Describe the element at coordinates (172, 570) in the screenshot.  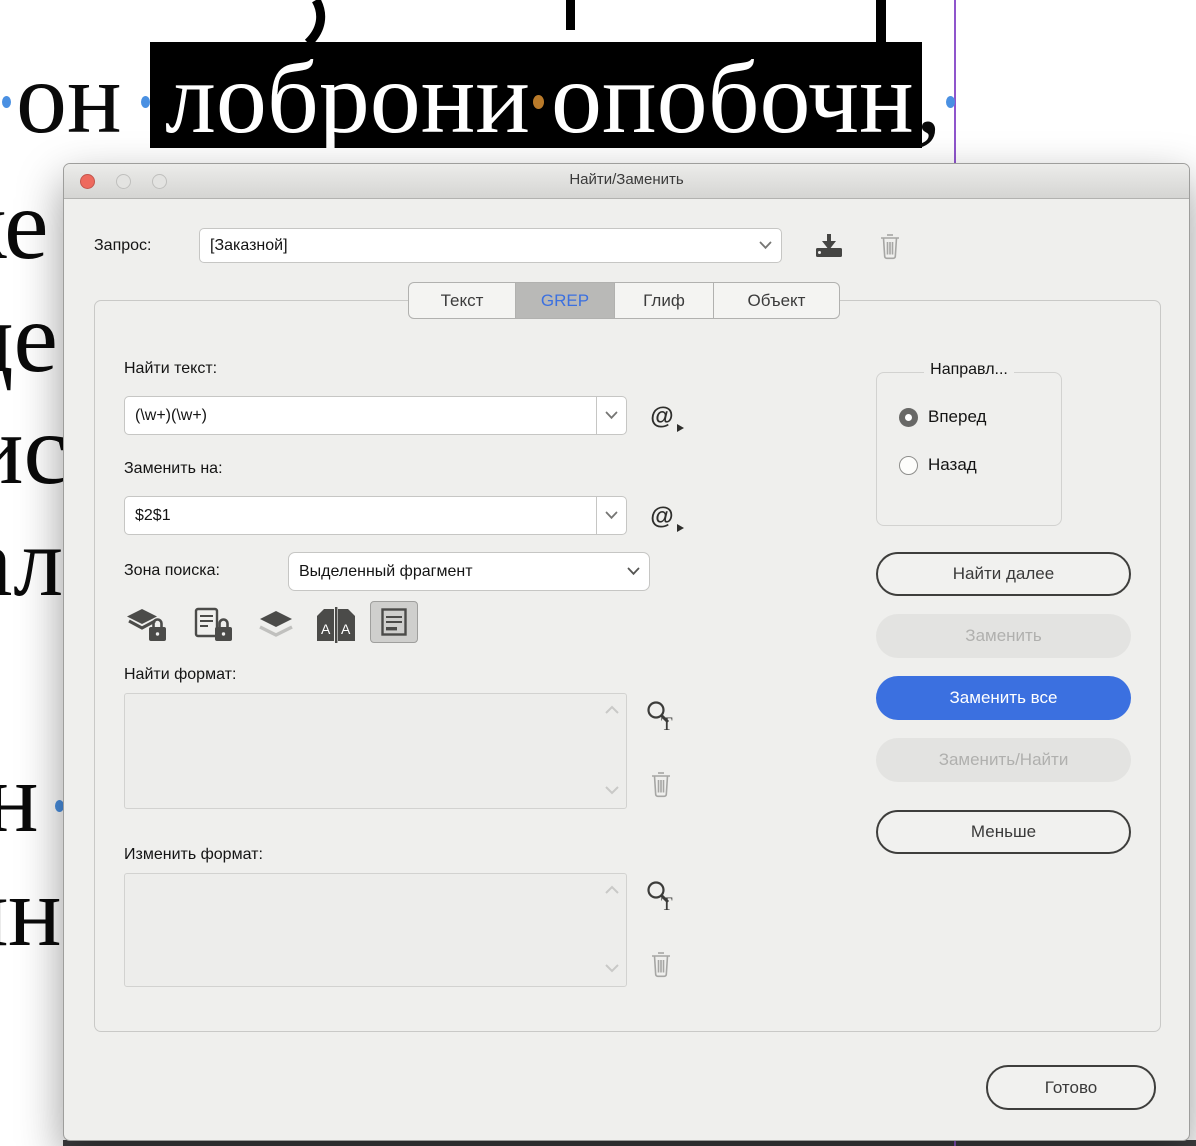
I see `search-scope-label: Зона поиска:` at that location.